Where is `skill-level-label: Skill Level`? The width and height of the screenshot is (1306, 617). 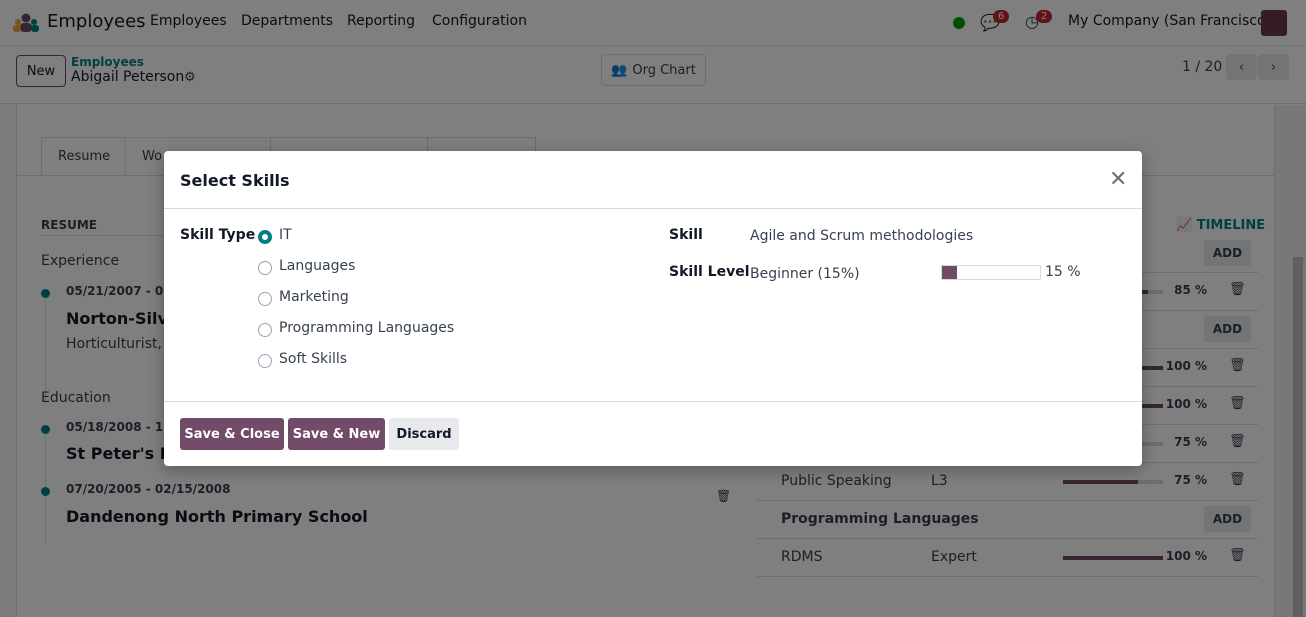 skill-level-label: Skill Level is located at coordinates (709, 272).